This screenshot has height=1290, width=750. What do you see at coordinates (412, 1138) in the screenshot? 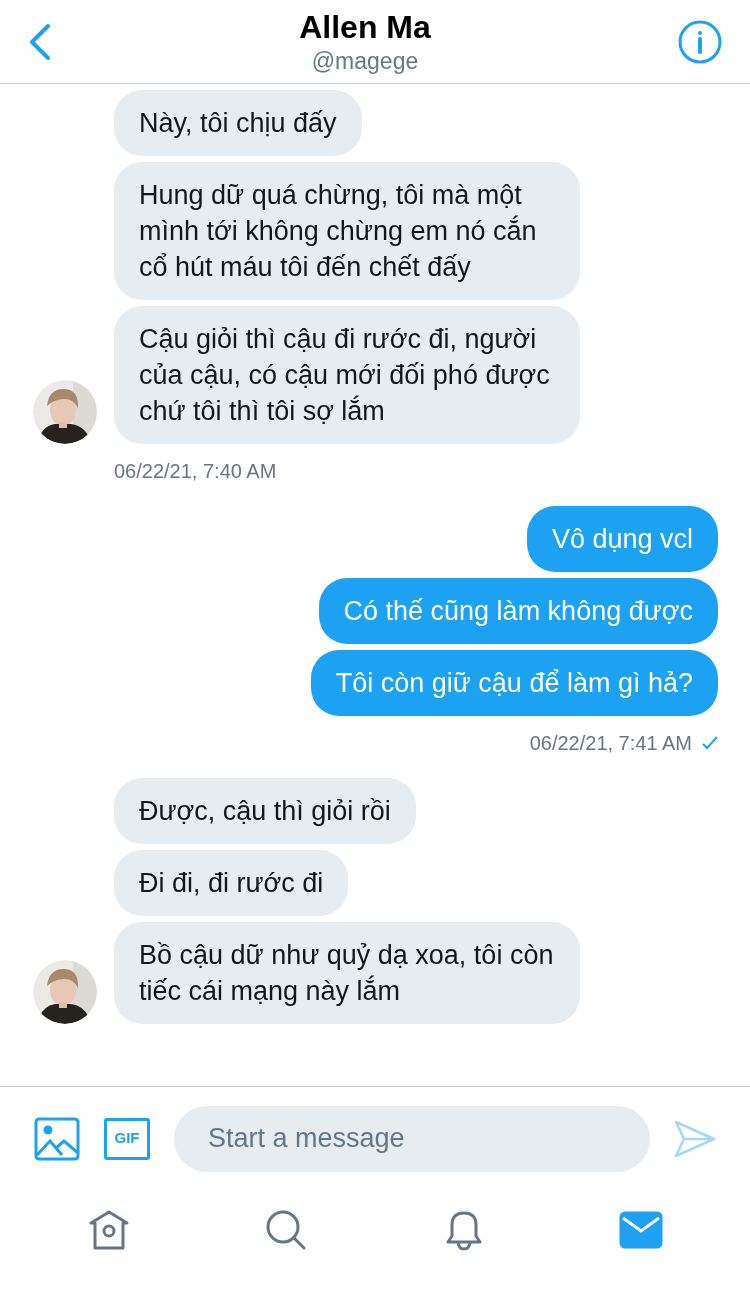
I see `message-field: Start a message` at bounding box center [412, 1138].